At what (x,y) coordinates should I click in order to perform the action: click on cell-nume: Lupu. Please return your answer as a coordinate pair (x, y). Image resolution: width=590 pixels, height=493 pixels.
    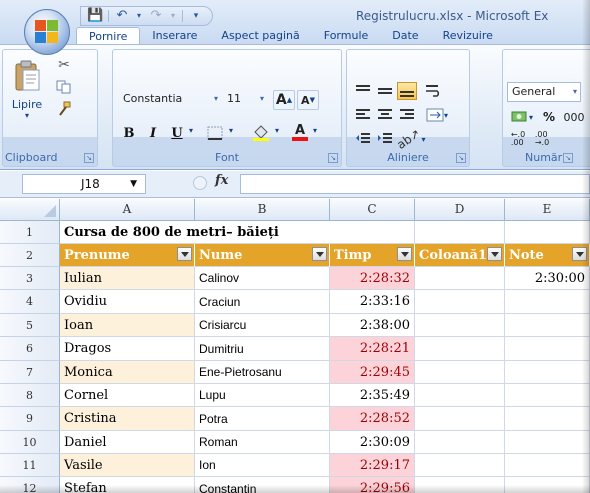
    Looking at the image, I should click on (262, 395).